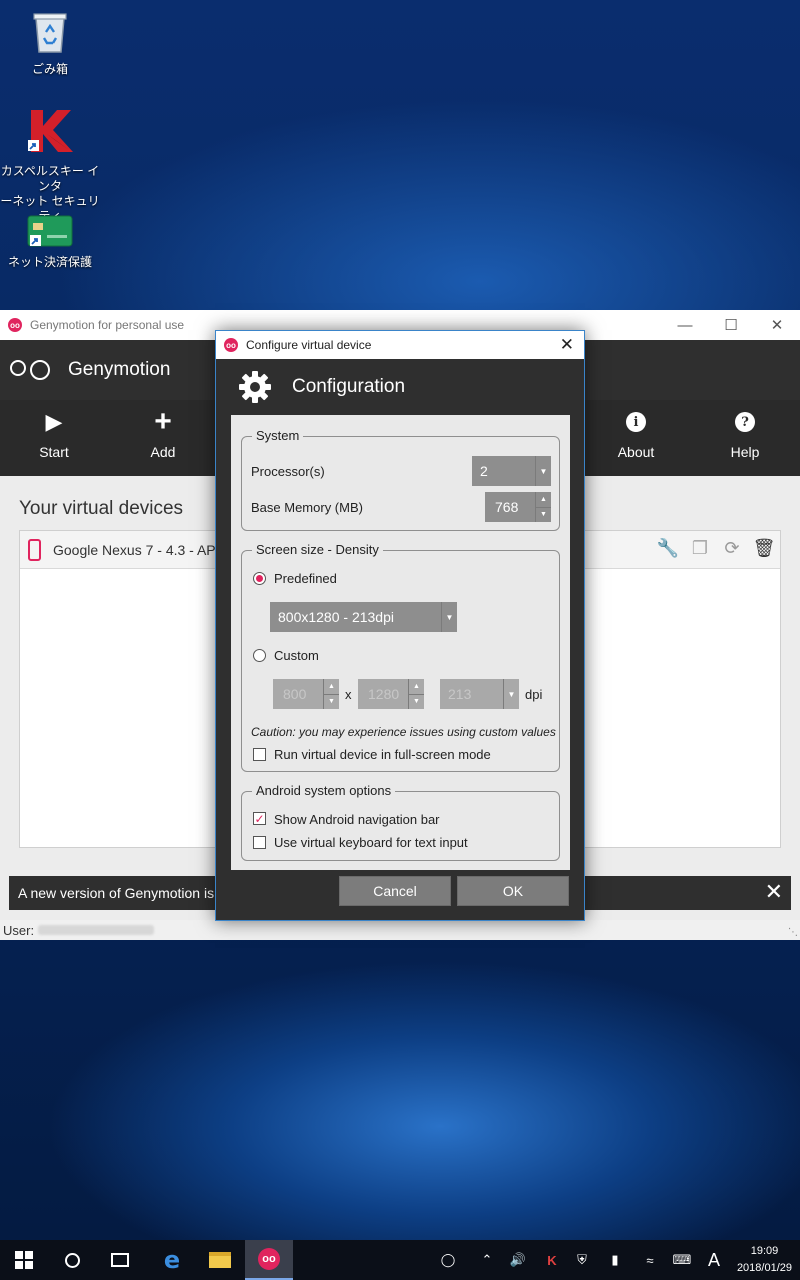 The width and height of the screenshot is (800, 1280). Describe the element at coordinates (309, 345) in the screenshot. I see `dialog-title: Configure virtual device` at that location.